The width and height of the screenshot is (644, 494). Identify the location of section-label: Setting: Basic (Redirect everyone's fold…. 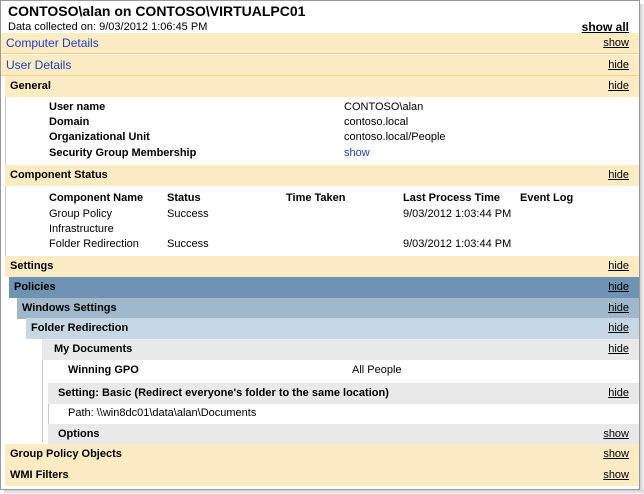
(223, 393).